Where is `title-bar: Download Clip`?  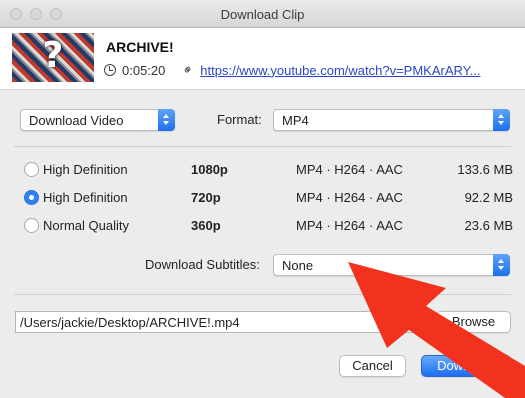
title-bar: Download Clip is located at coordinates (262, 14).